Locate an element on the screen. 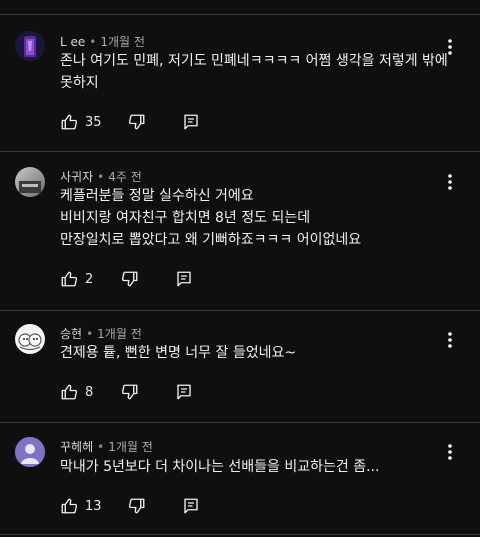  author-name: 승현 is located at coordinates (71, 334).